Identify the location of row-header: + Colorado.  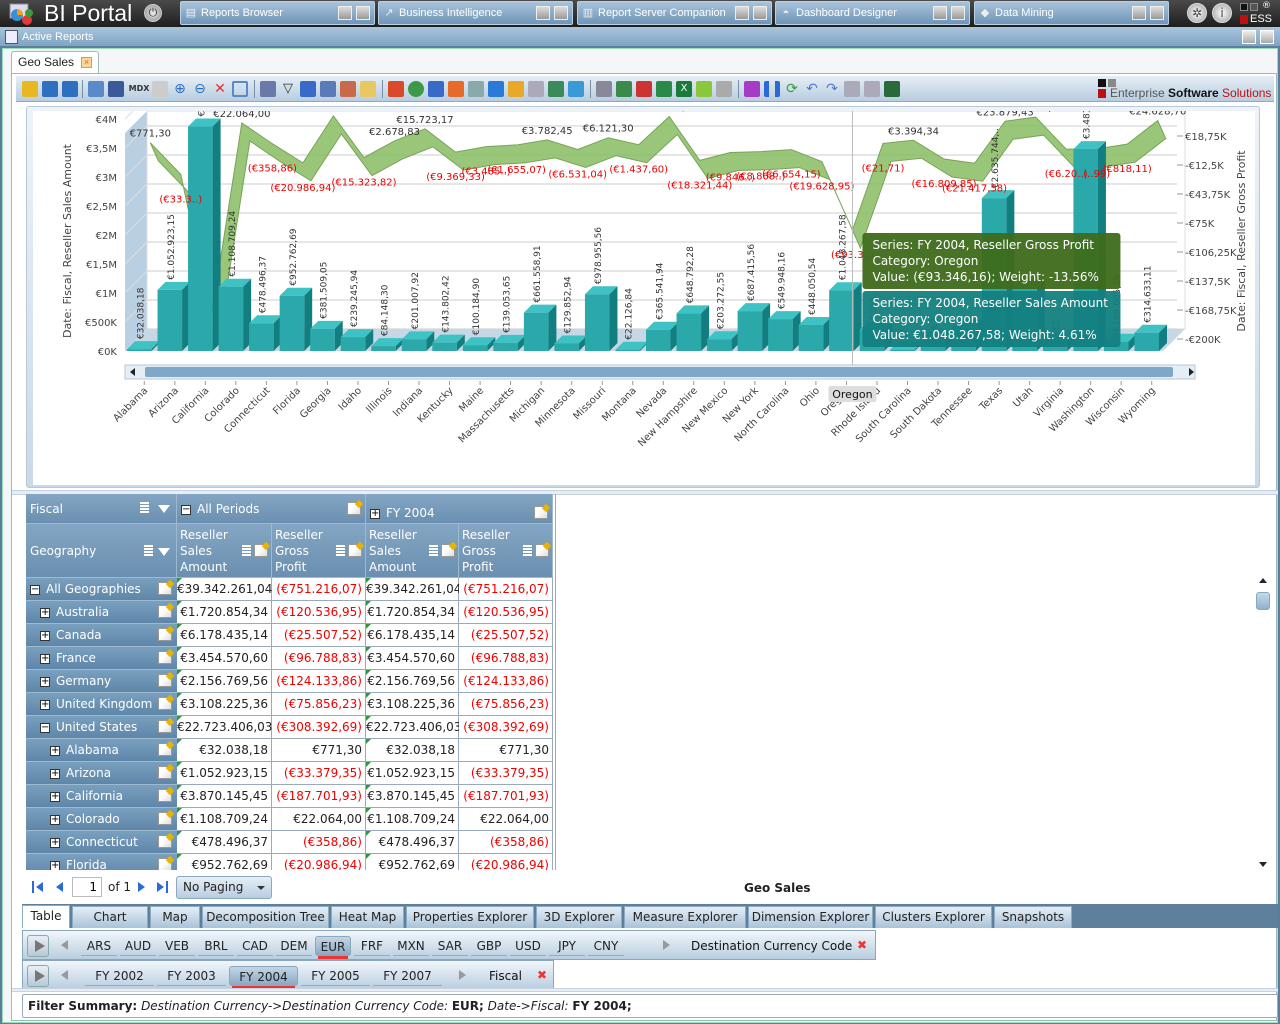
(101, 819).